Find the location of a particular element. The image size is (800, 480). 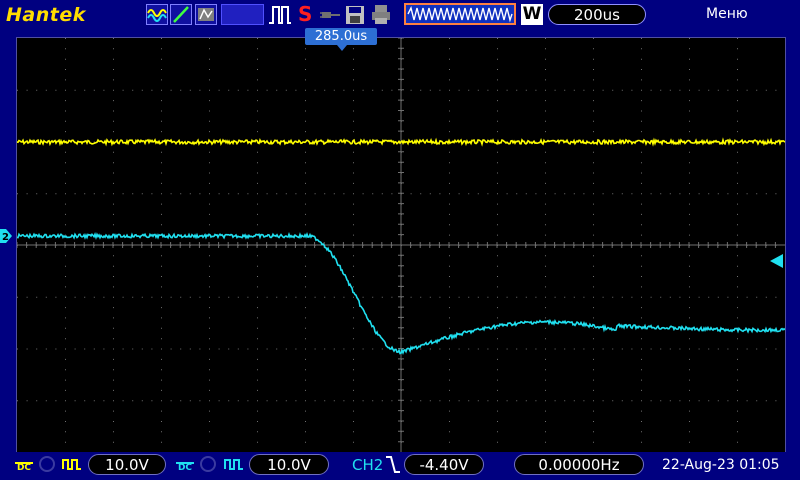

brand-logo: Hantek is located at coordinates (46, 15).